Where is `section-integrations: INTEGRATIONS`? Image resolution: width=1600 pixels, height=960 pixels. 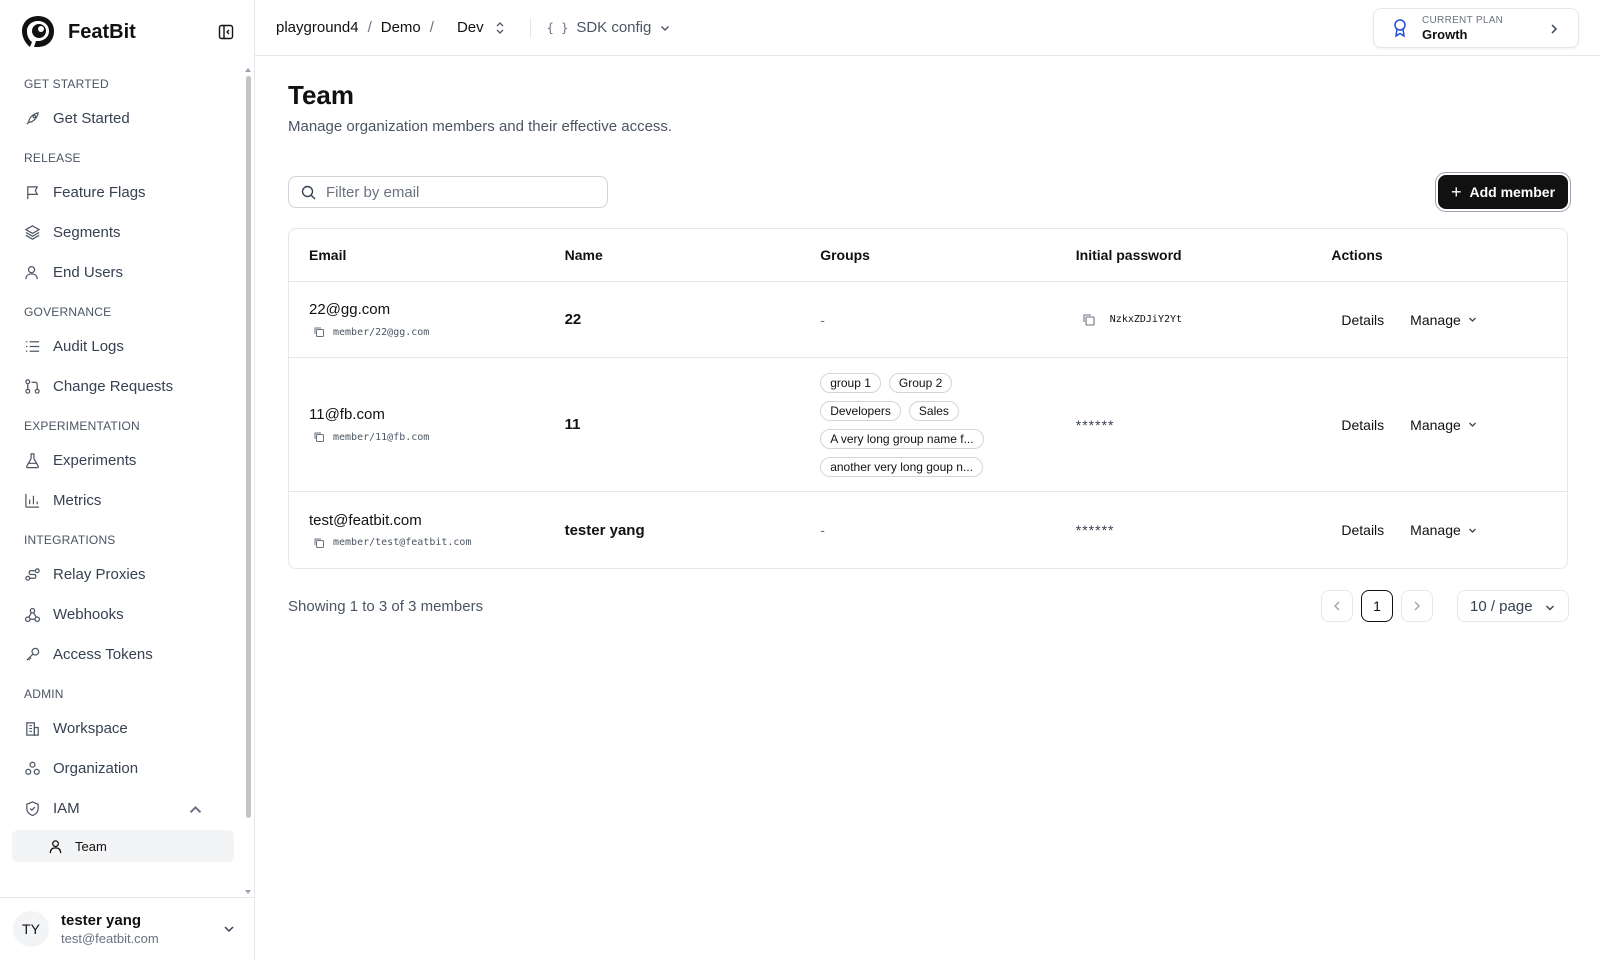 section-integrations: INTEGRATIONS is located at coordinates (70, 540).